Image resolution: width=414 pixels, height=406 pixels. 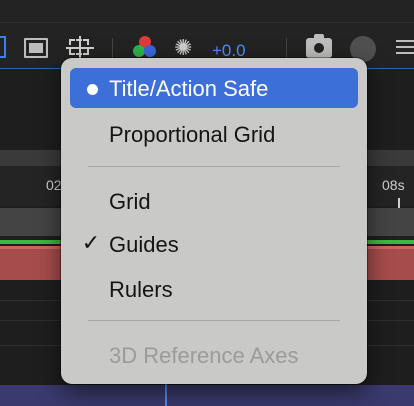 I want to click on menu-item-title-action-safe: Title/Action Safe, so click(x=214, y=88).